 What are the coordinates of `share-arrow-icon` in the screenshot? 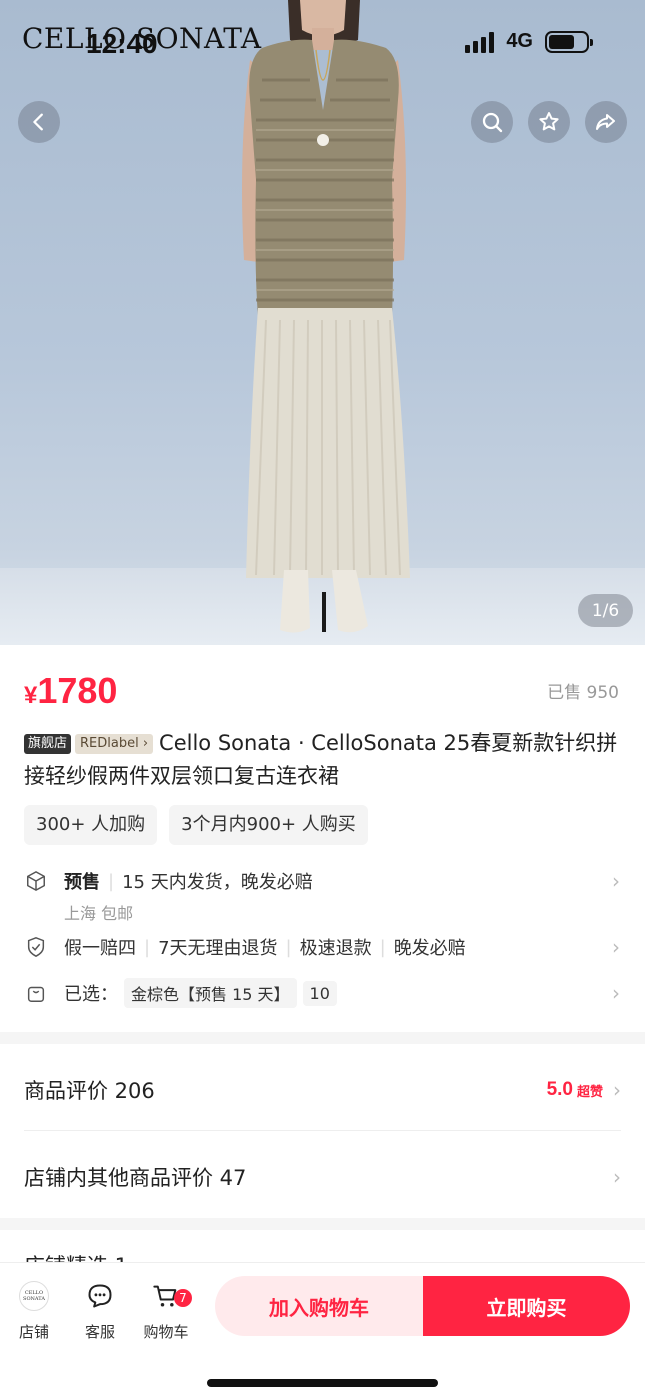 It's located at (605, 122).